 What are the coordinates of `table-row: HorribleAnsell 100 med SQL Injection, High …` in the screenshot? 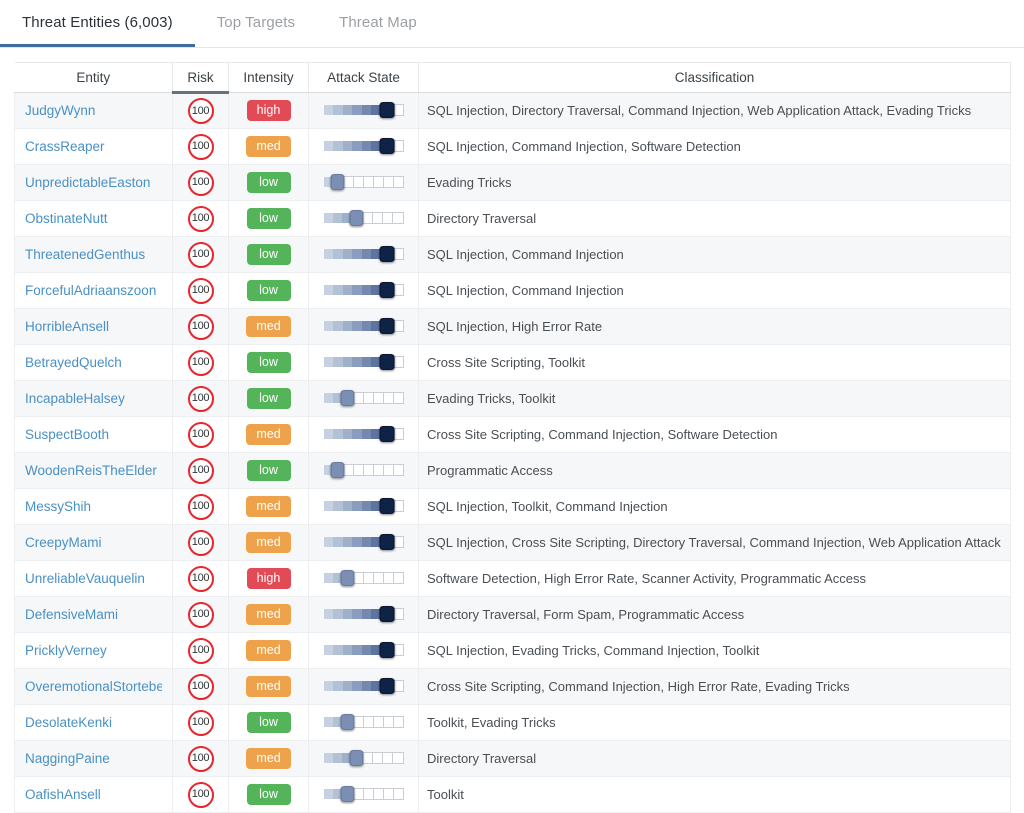 It's located at (512, 326).